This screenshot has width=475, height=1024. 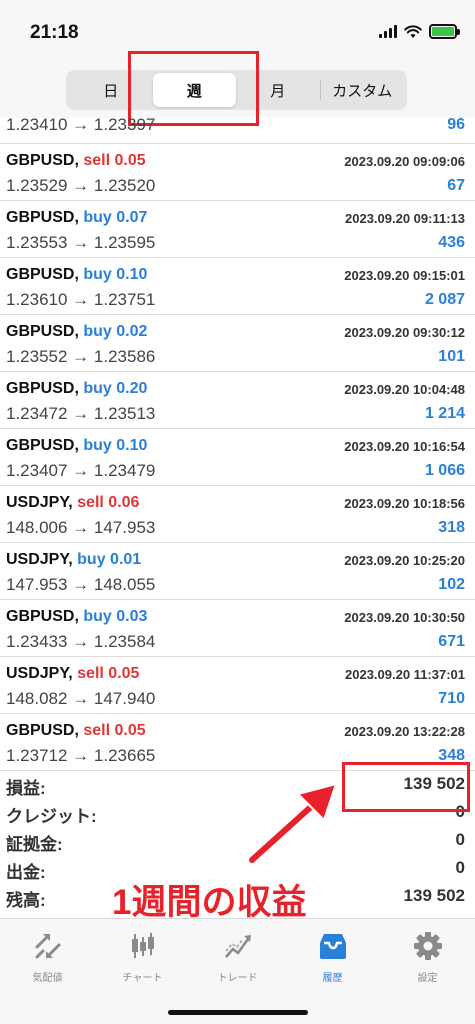 I want to click on trade-time: 2023.09.20 10:16:54, so click(x=404, y=446).